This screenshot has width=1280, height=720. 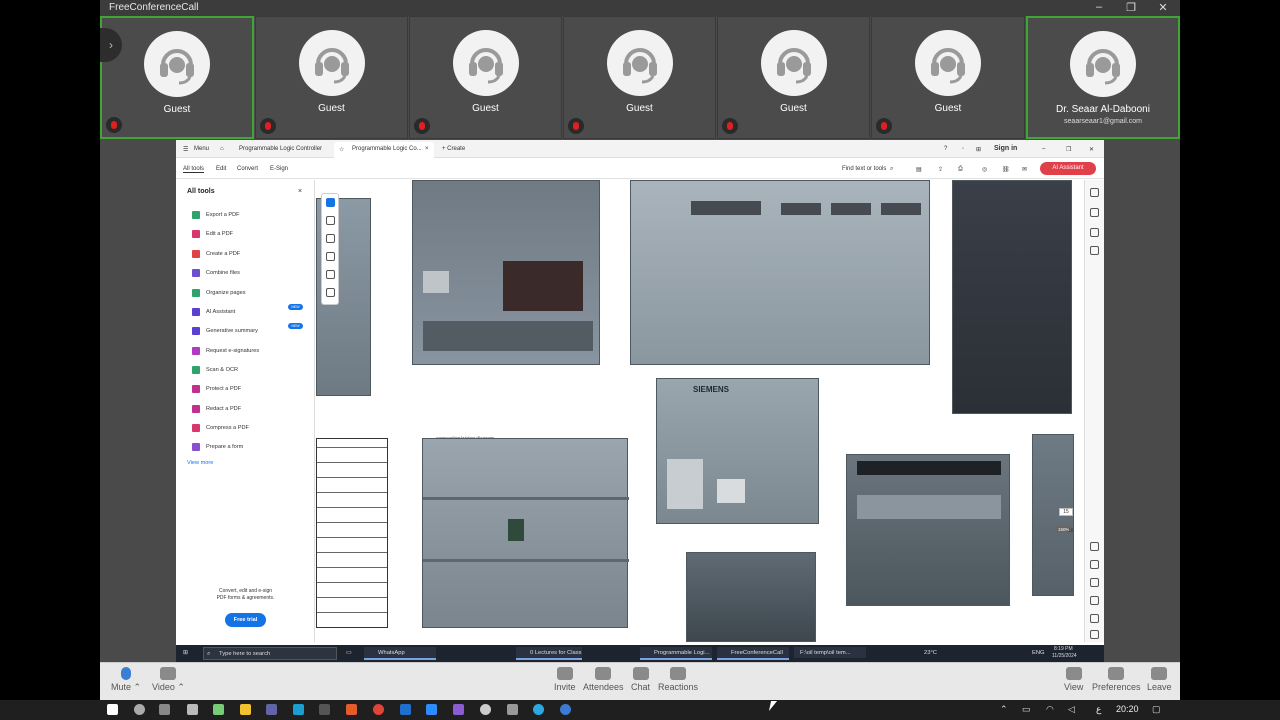 I want to click on view-button: View, so click(x=1073, y=679).